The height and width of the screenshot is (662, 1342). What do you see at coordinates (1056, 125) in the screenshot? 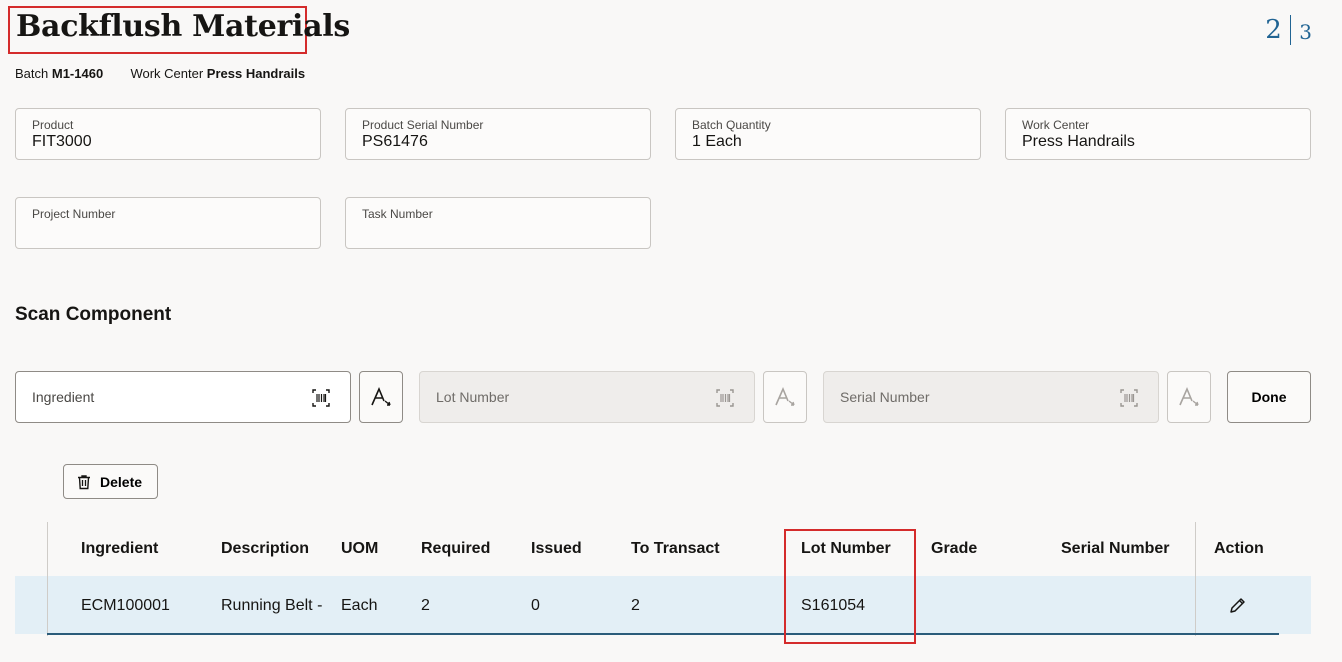
I see `work-center-field-label: Work Center` at bounding box center [1056, 125].